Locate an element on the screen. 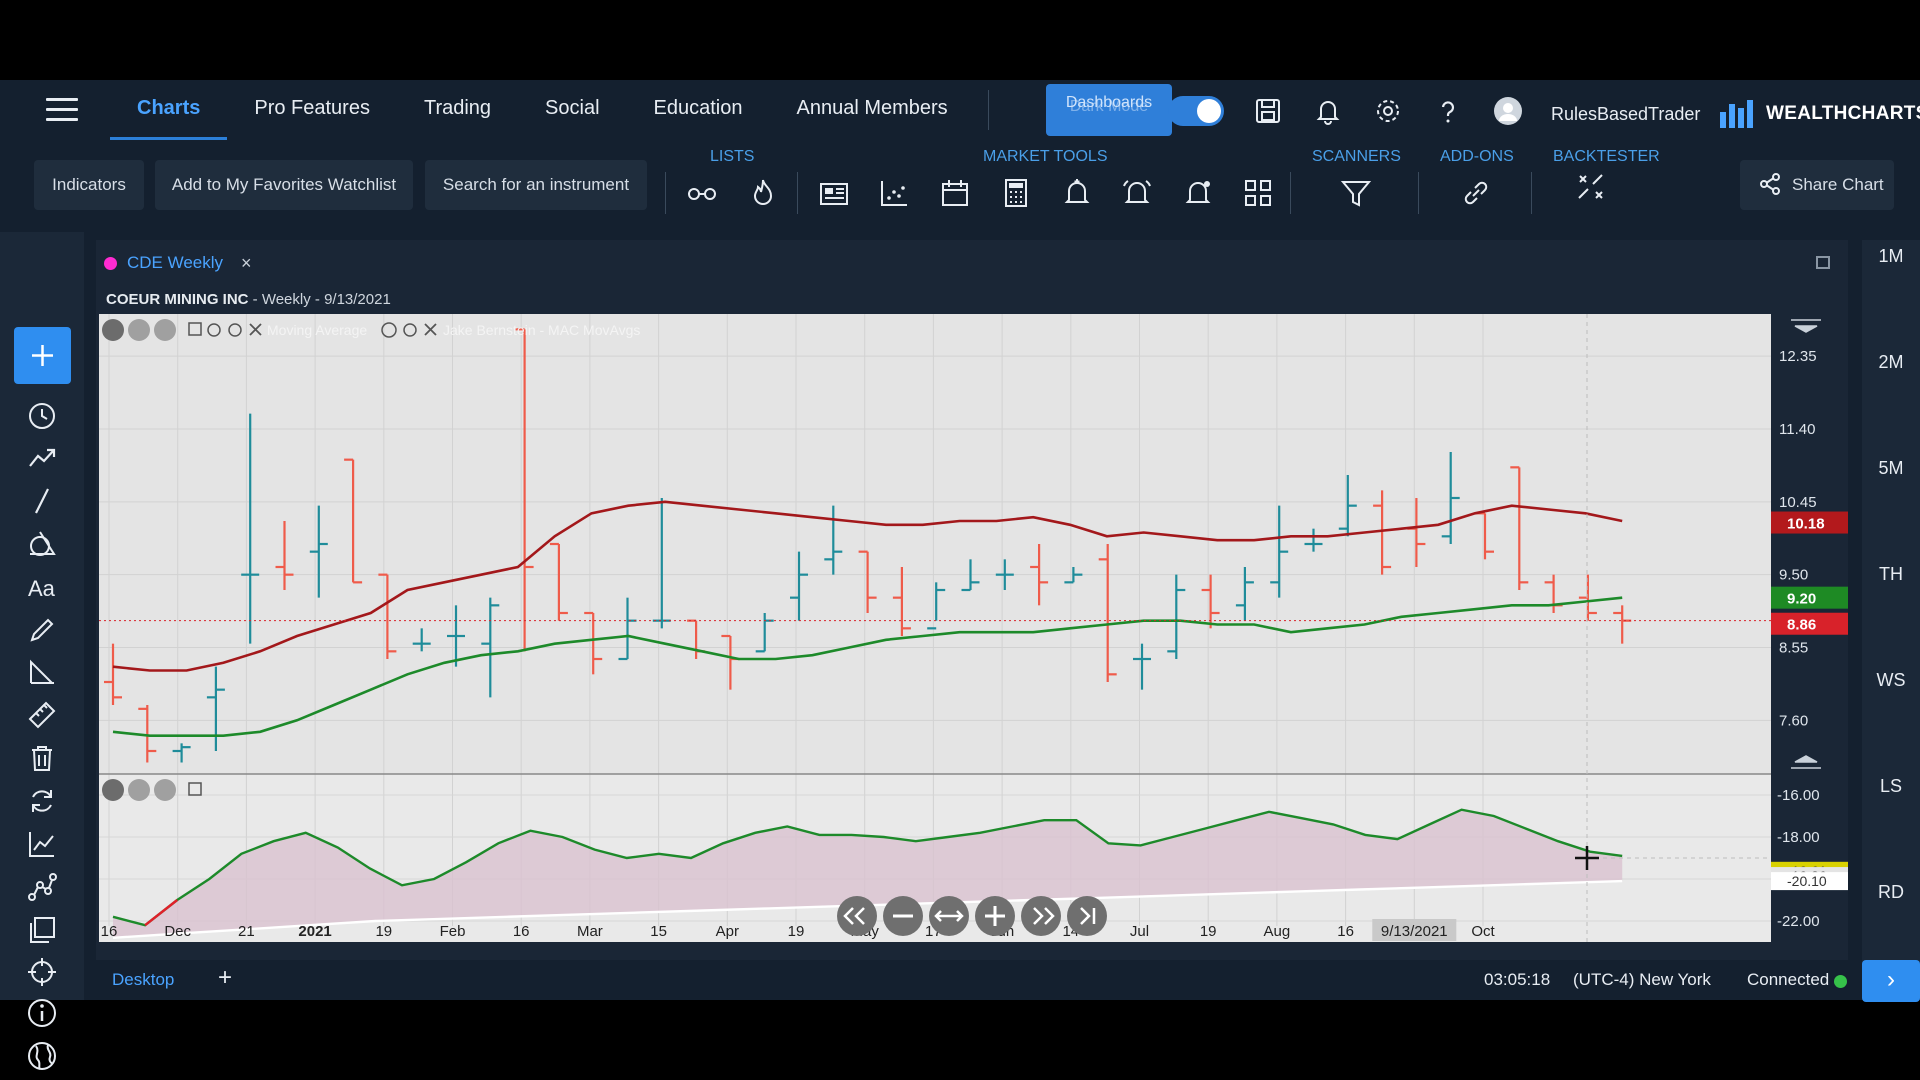 This screenshot has width=1920, height=1080. x-axis-label: Aug is located at coordinates (1277, 931).